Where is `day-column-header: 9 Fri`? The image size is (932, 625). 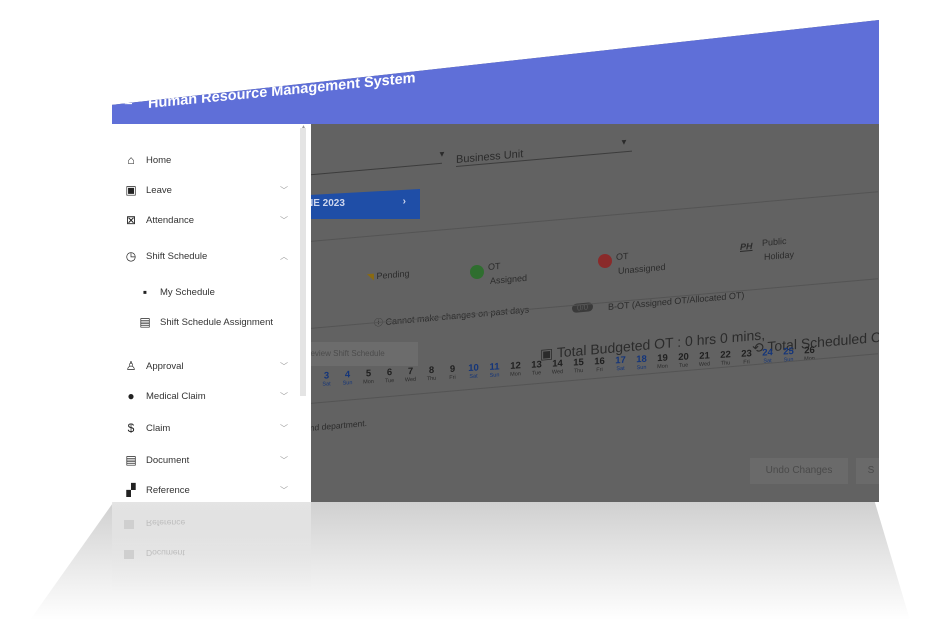
day-column-header: 9 Fri is located at coordinates (452, 372).